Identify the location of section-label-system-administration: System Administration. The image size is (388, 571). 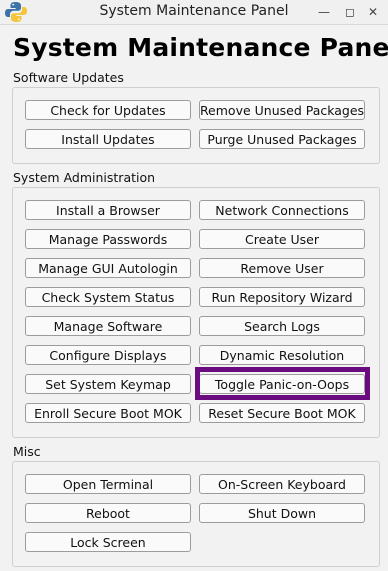
(84, 177).